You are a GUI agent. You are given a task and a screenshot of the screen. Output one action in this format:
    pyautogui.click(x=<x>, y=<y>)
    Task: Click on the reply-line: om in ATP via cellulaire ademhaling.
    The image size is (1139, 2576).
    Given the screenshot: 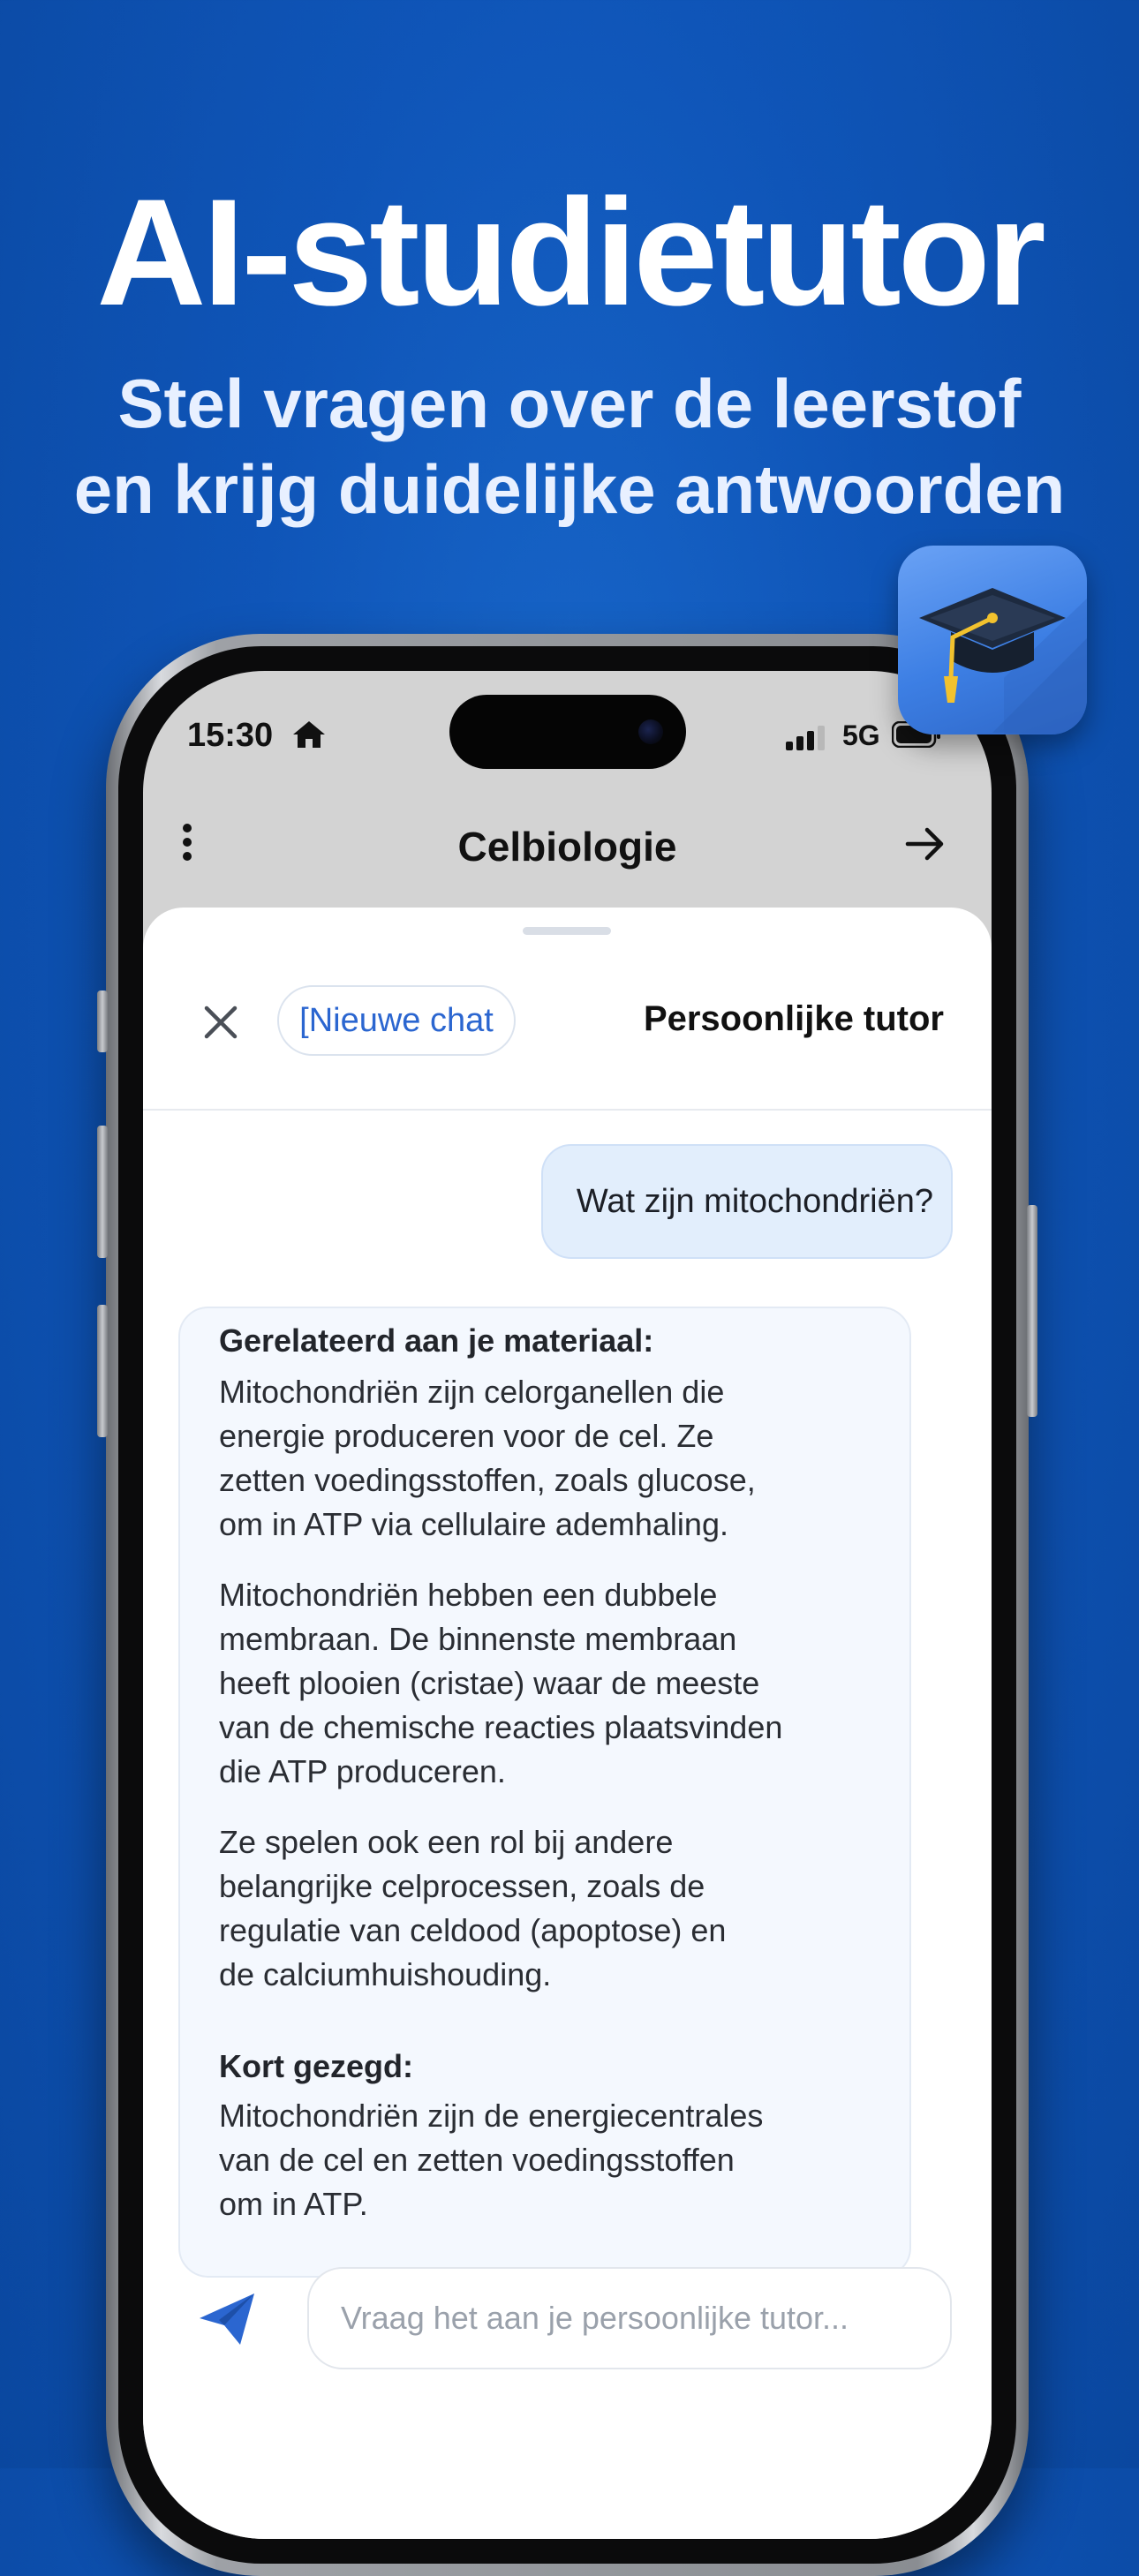 What is the action you would take?
    pyautogui.click(x=474, y=1524)
    